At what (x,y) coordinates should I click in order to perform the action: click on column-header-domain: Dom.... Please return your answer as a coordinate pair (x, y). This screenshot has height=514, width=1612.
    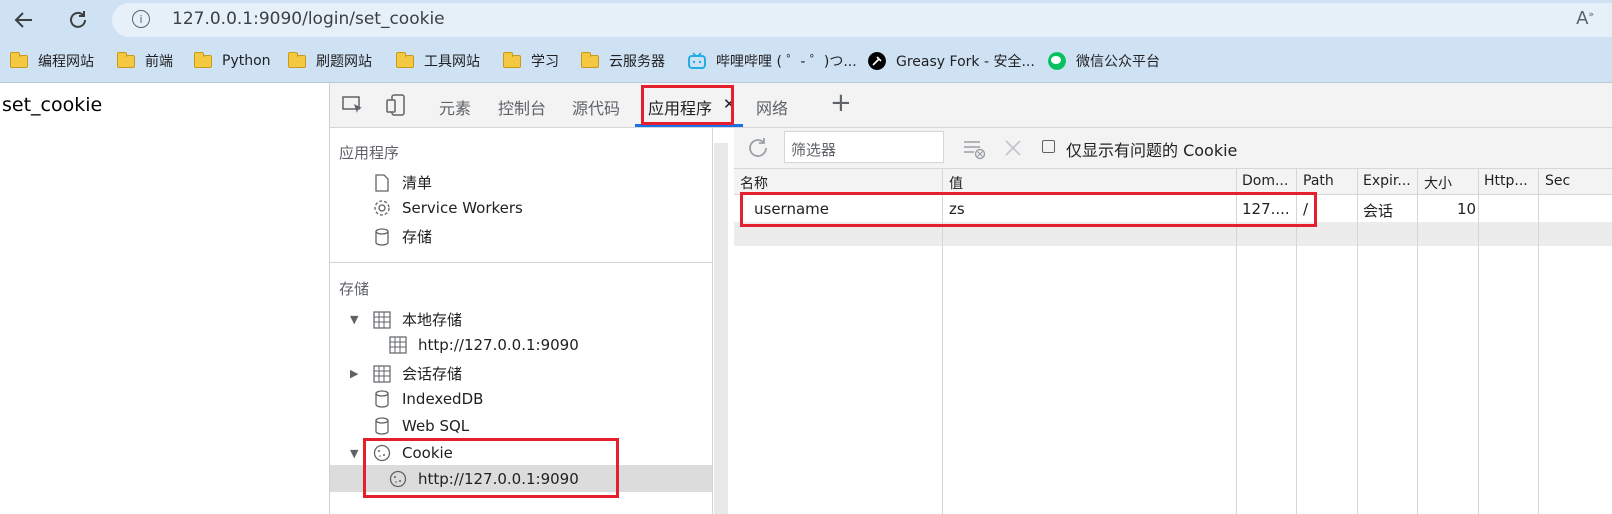
    Looking at the image, I should click on (1268, 181).